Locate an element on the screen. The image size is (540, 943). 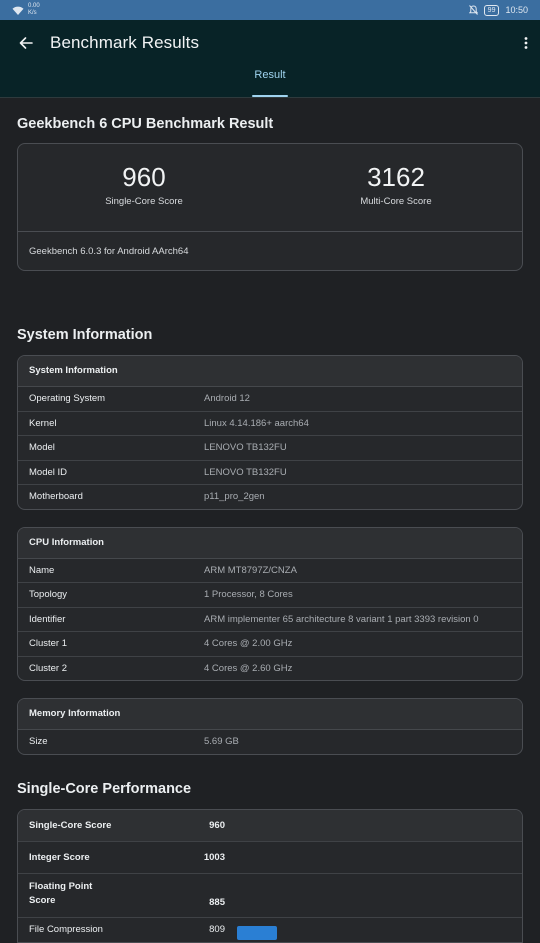
info-value: Linux 4.14.186+ aarch64 is located at coordinates (256, 423).